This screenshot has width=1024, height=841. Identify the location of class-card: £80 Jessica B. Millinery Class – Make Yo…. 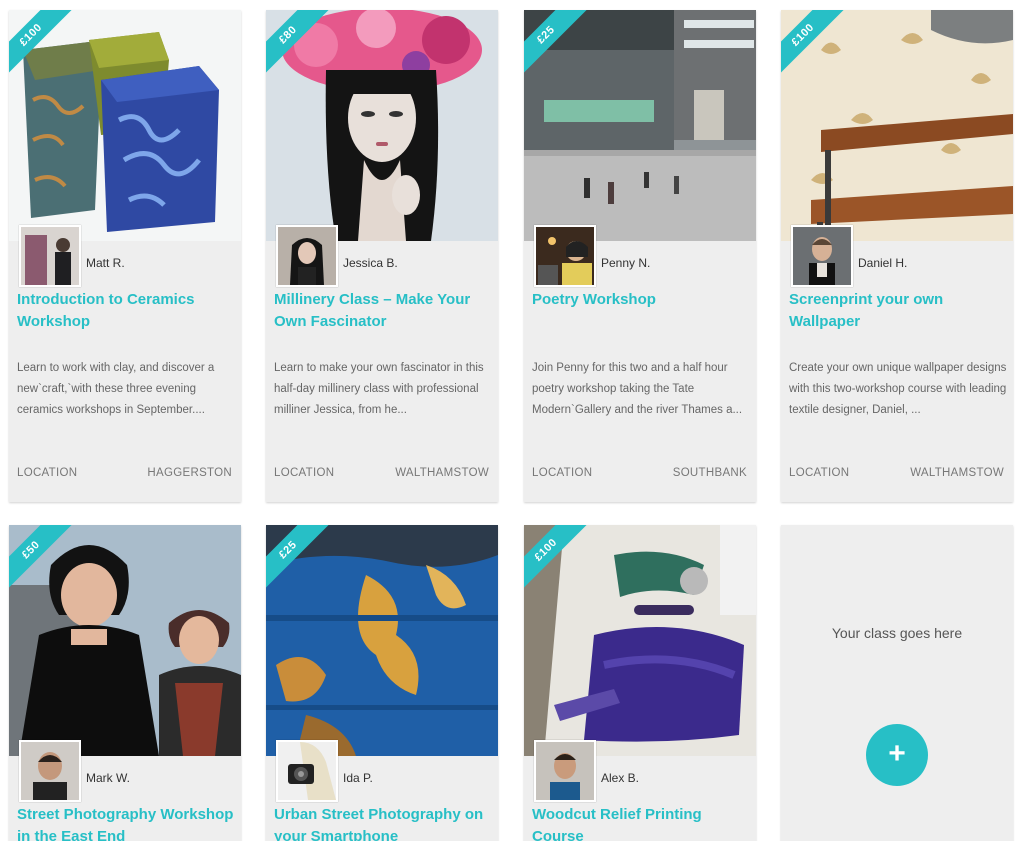
(382, 256).